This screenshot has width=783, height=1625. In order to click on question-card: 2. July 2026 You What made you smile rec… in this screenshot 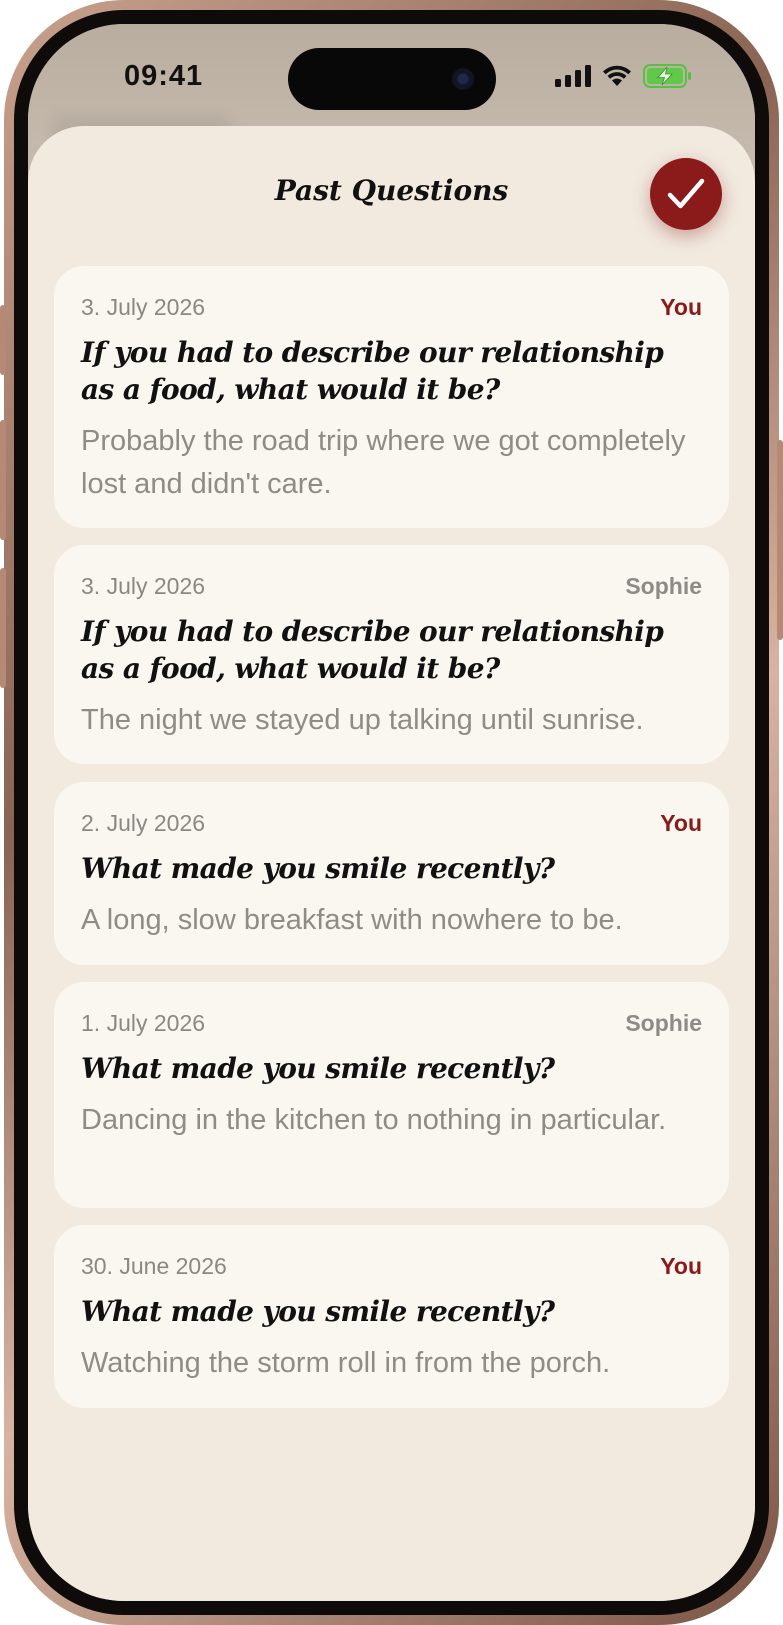, I will do `click(391, 873)`.